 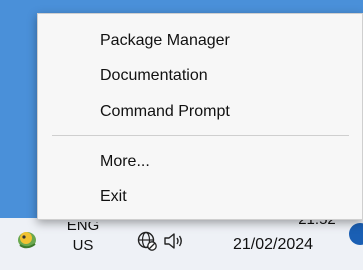 I want to click on menu-item-documentation: Documentation, so click(x=154, y=76).